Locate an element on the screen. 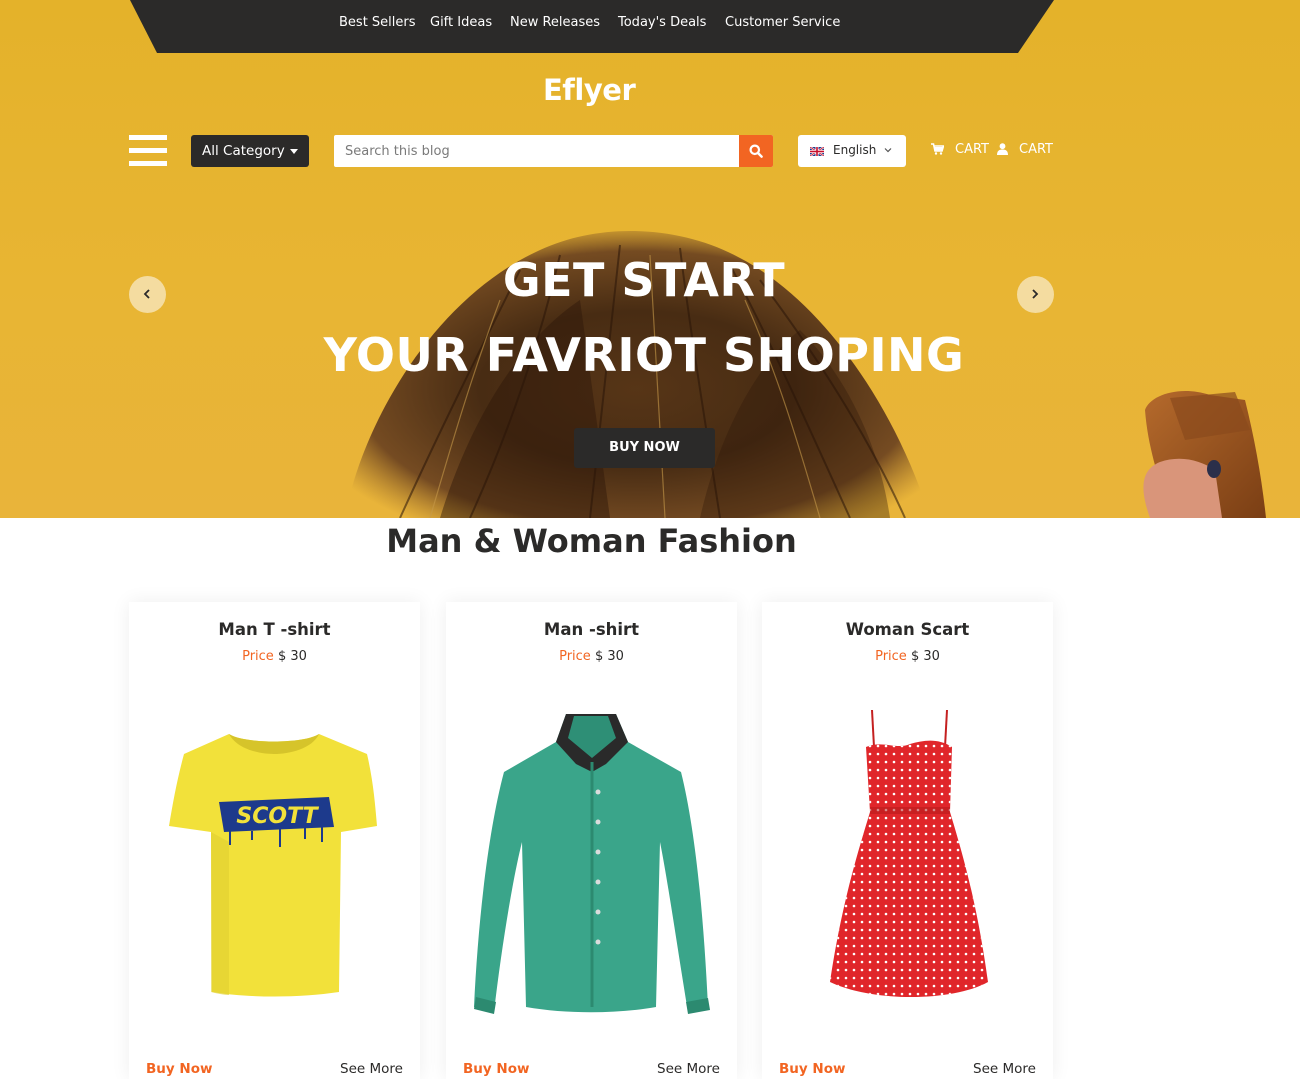 This screenshot has height=1079, width=1300. hamburger-icon is located at coordinates (148, 150).